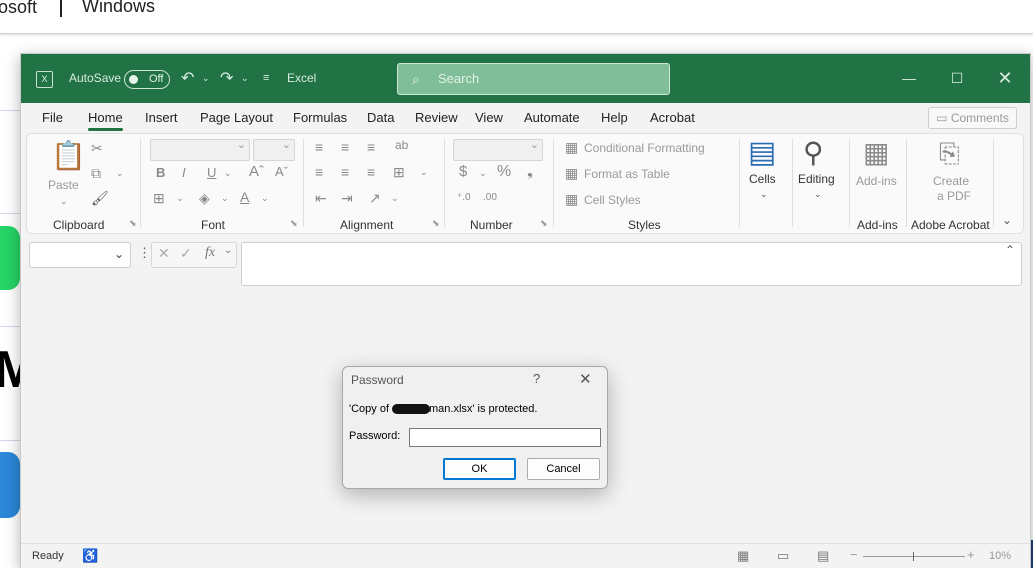 The image size is (1033, 568). Describe the element at coordinates (816, 179) in the screenshot. I see `editing-label: Editing` at that location.